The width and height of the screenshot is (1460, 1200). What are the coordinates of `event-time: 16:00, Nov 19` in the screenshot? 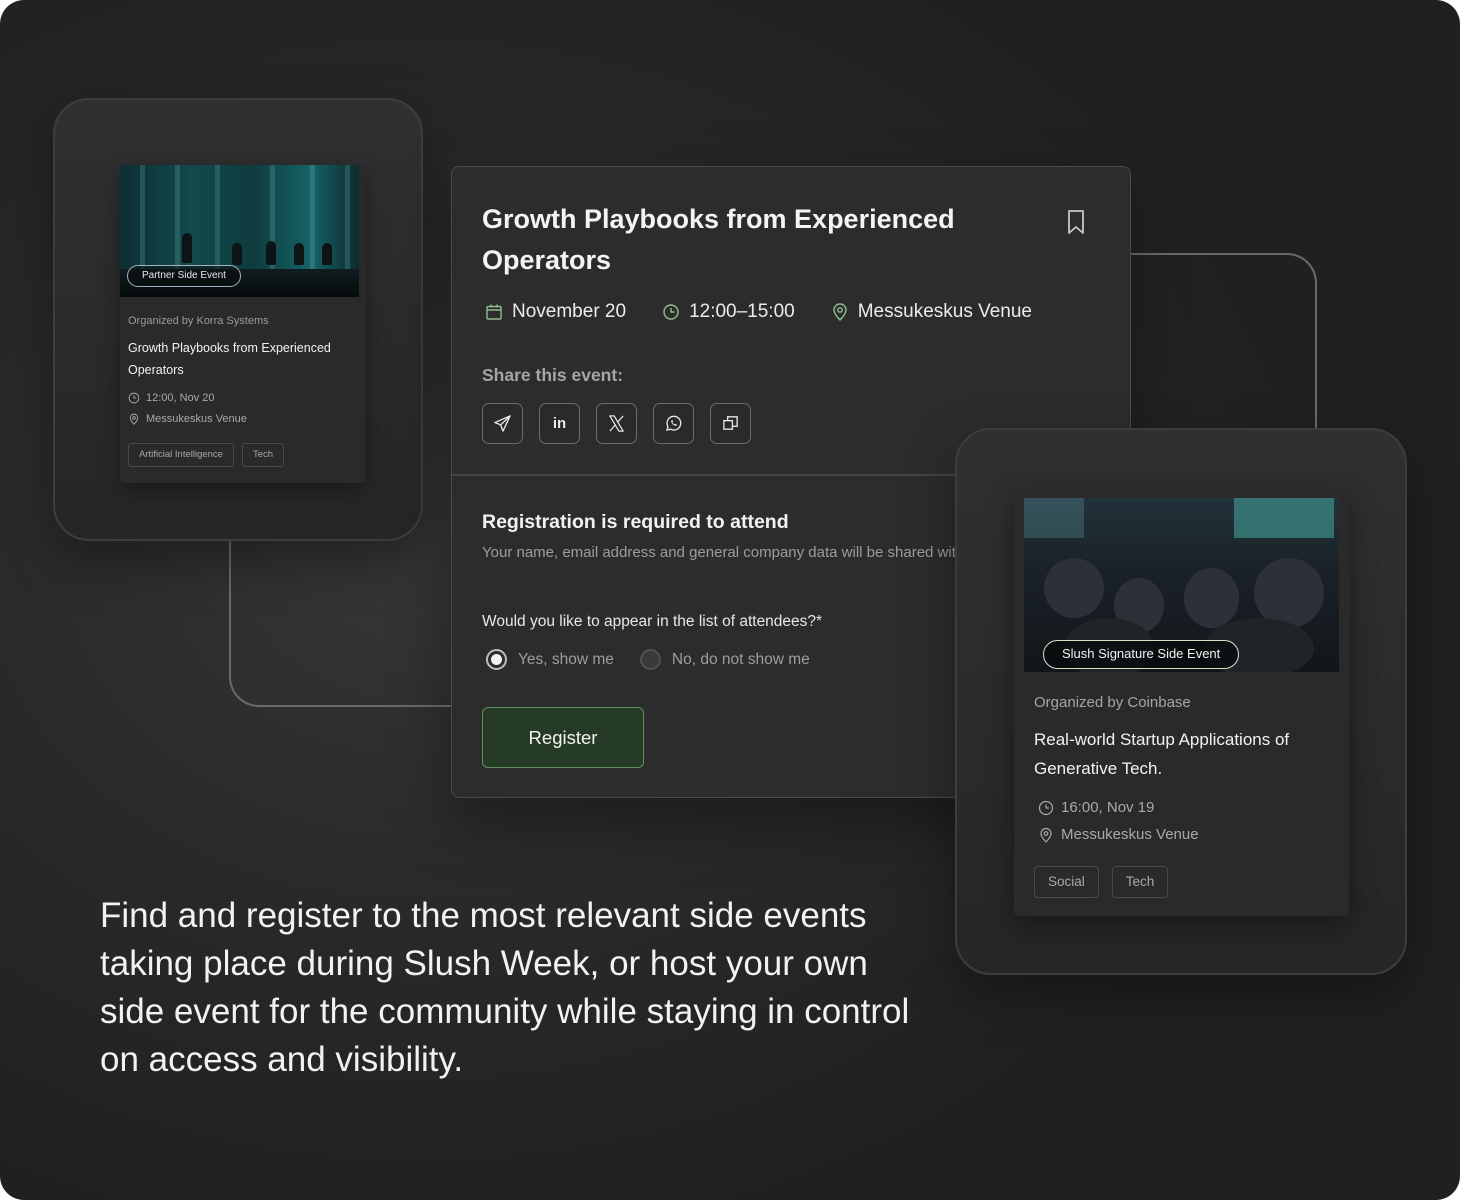 It's located at (1096, 807).